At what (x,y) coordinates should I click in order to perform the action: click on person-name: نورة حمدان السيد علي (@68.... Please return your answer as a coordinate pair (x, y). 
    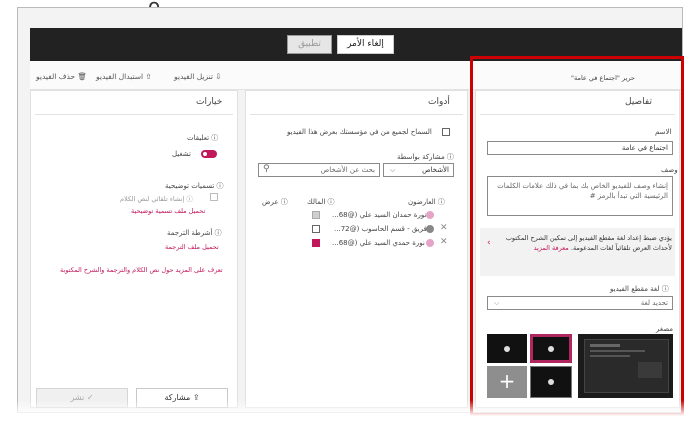
    Looking at the image, I should click on (379, 215).